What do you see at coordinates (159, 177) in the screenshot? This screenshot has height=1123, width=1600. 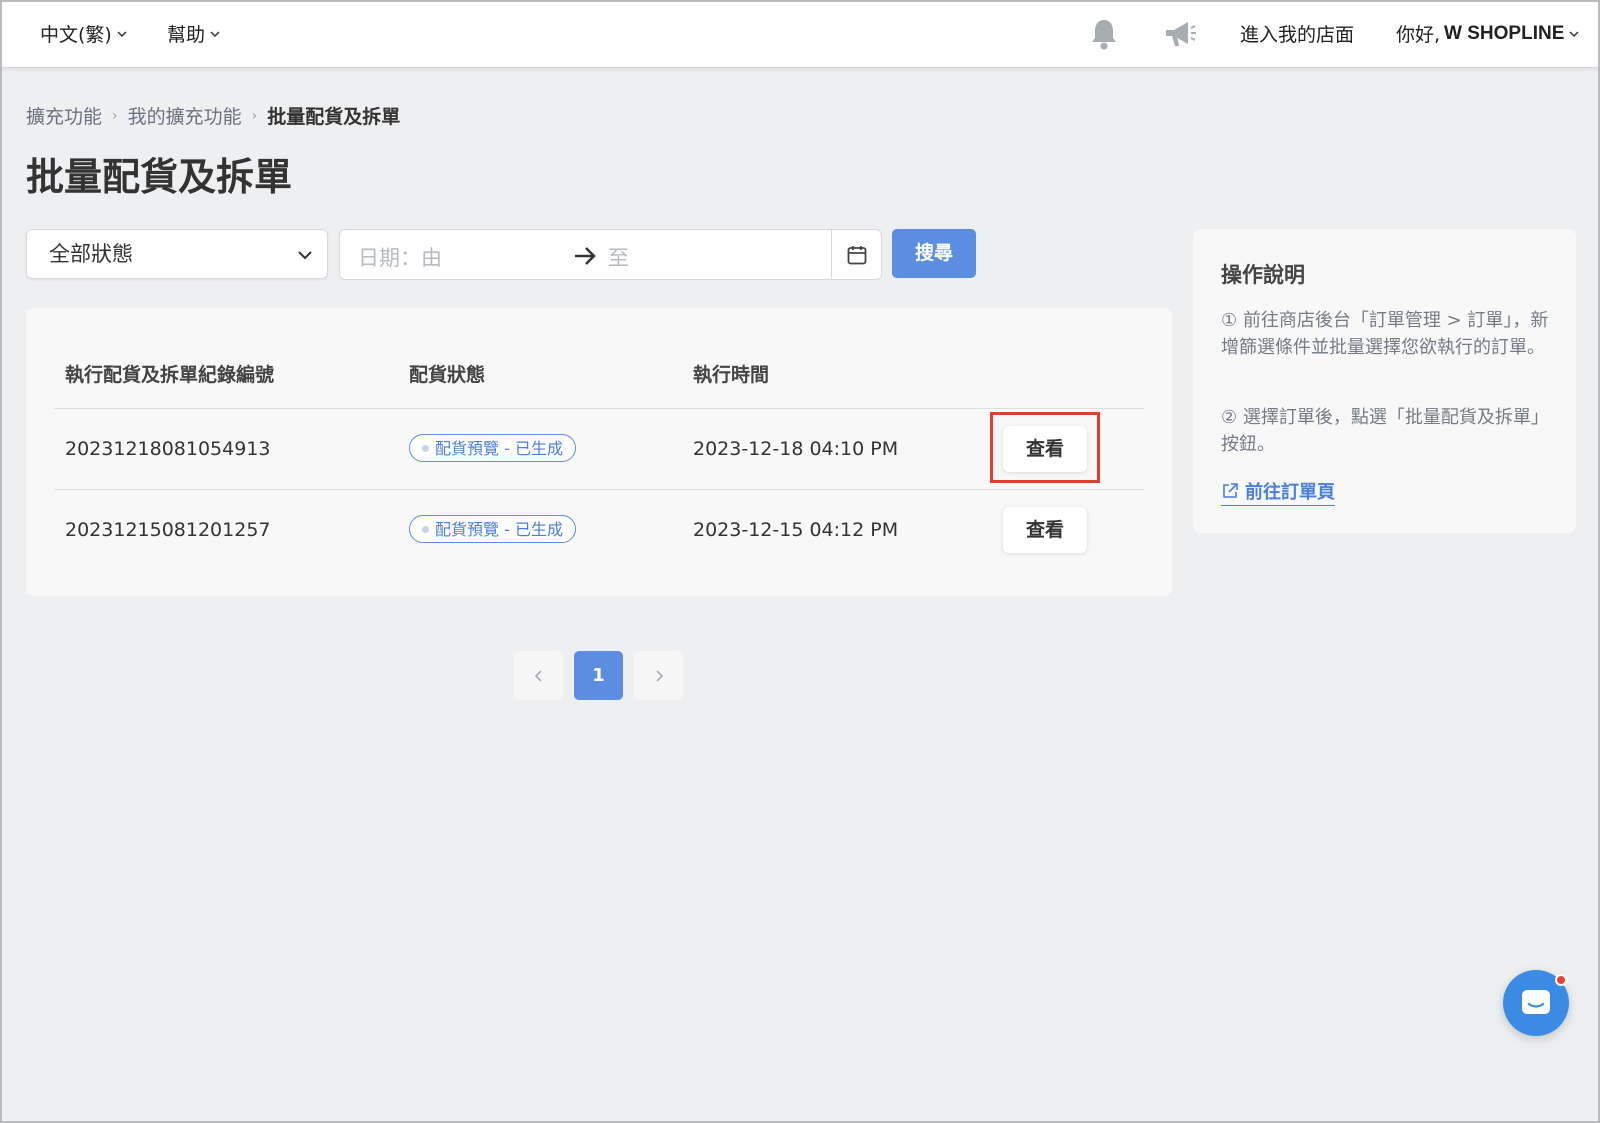 I see `page-title: 批量配貨及拆單` at bounding box center [159, 177].